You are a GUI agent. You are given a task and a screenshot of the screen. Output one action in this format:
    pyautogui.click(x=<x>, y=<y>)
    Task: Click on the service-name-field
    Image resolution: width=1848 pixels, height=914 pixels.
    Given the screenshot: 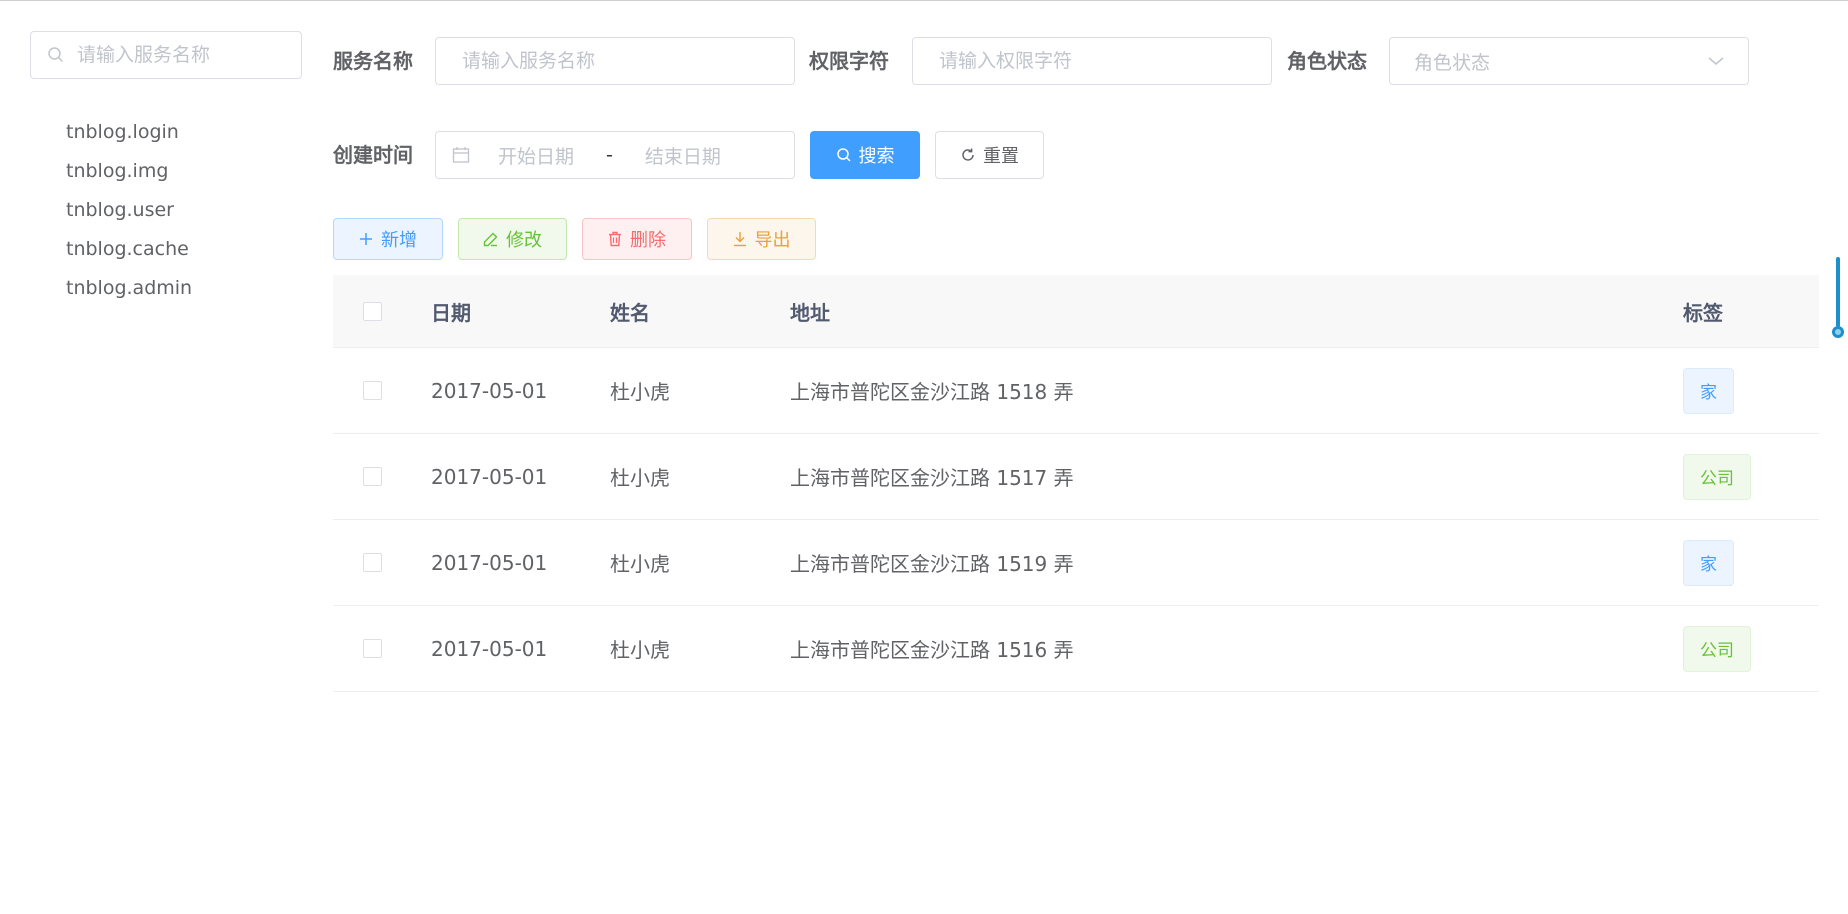 What is the action you would take?
    pyautogui.click(x=615, y=61)
    